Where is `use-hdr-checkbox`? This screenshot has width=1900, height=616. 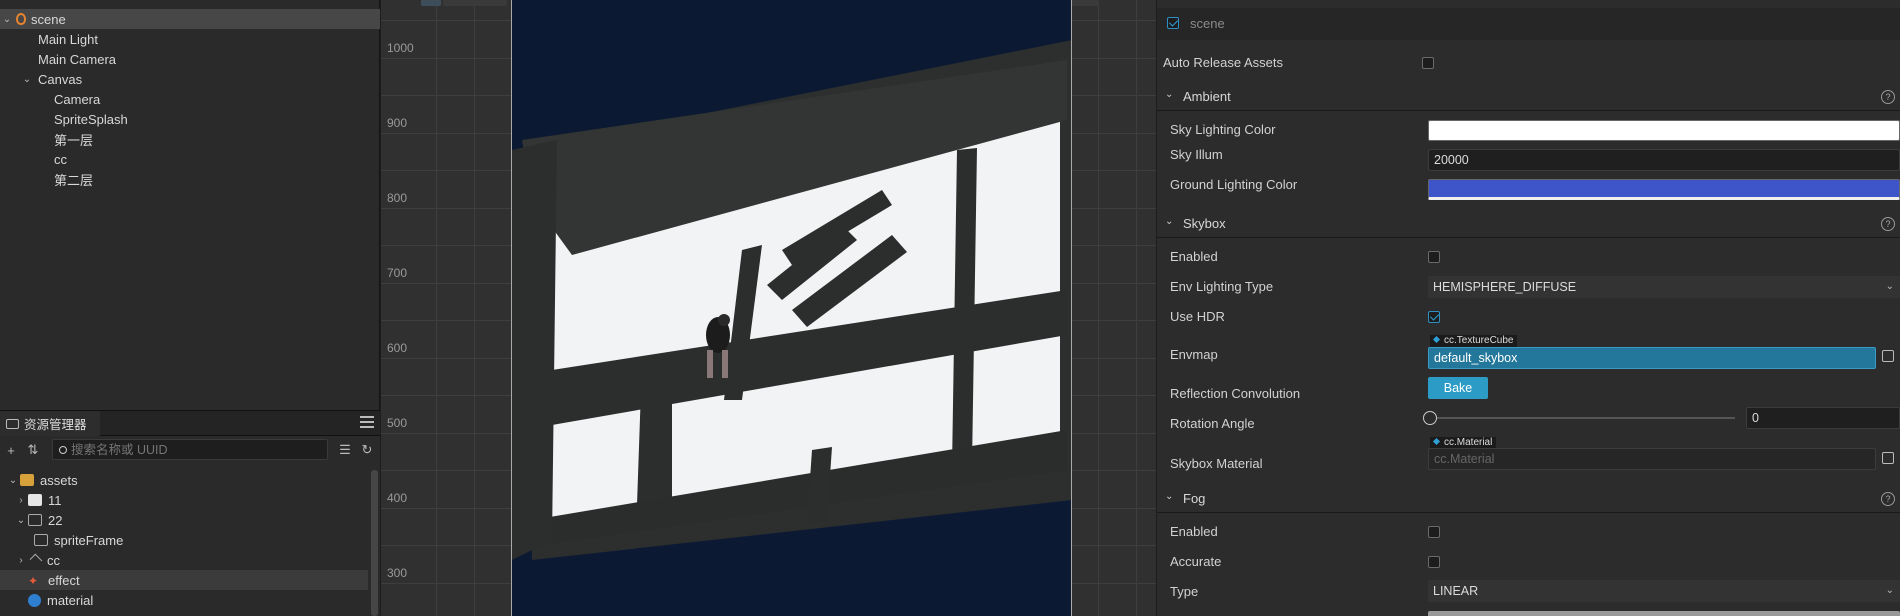 use-hdr-checkbox is located at coordinates (1434, 317).